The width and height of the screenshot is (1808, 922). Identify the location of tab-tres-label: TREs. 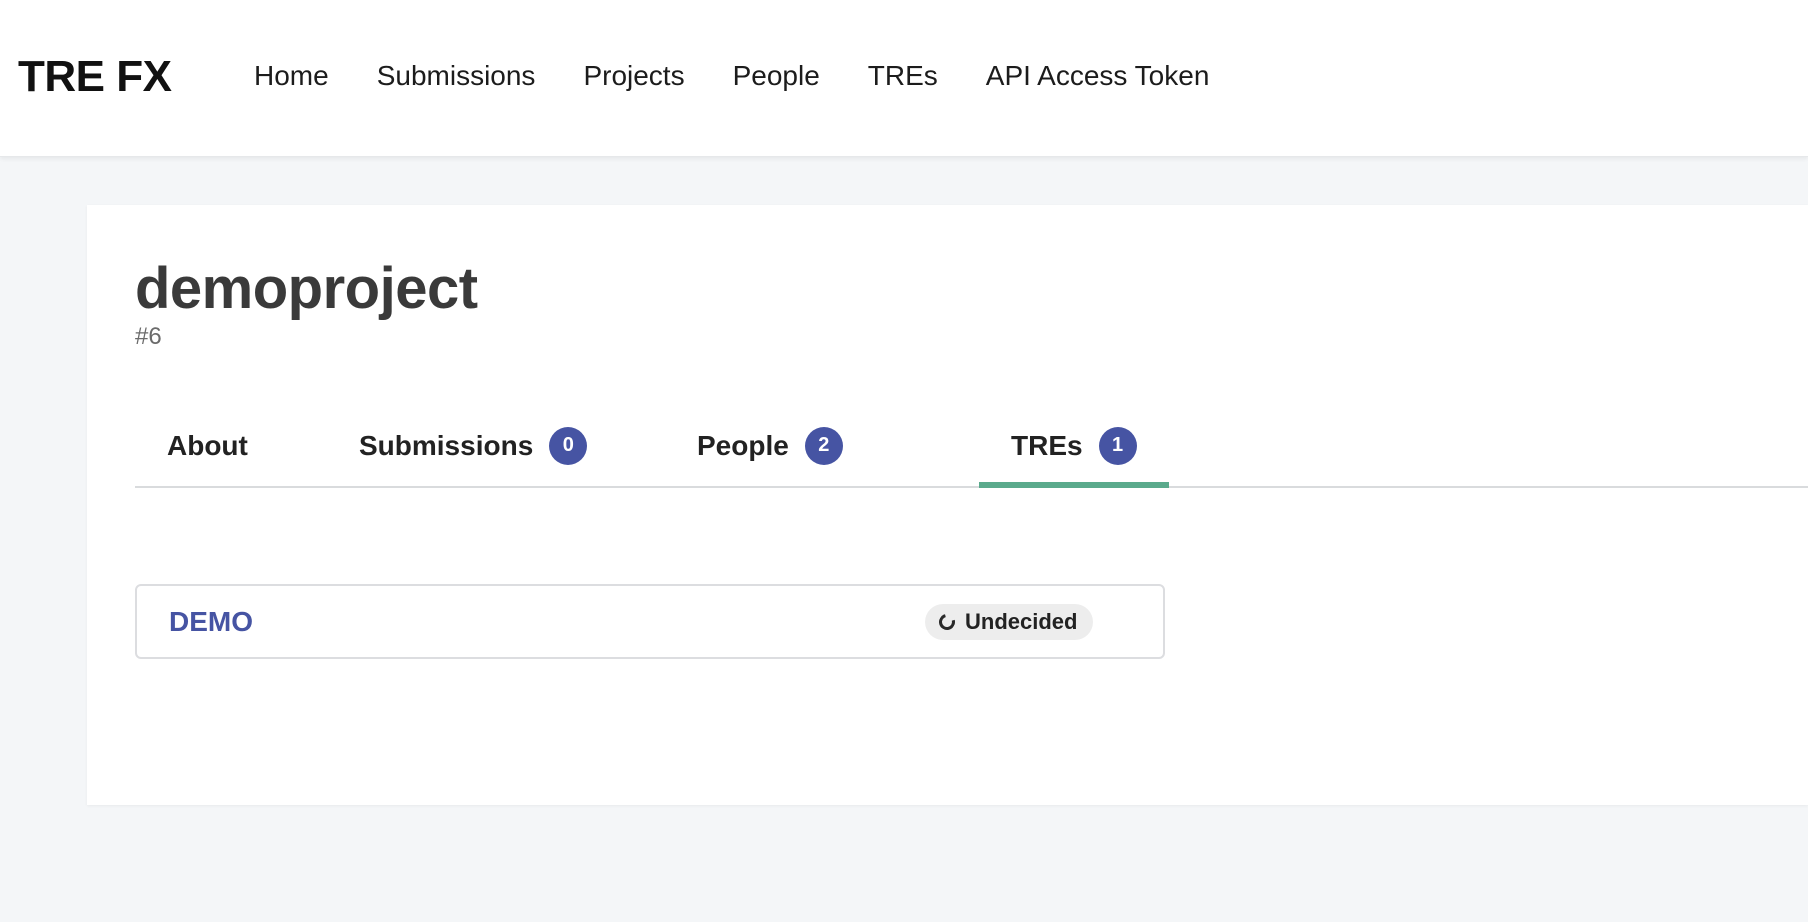
(1047, 445).